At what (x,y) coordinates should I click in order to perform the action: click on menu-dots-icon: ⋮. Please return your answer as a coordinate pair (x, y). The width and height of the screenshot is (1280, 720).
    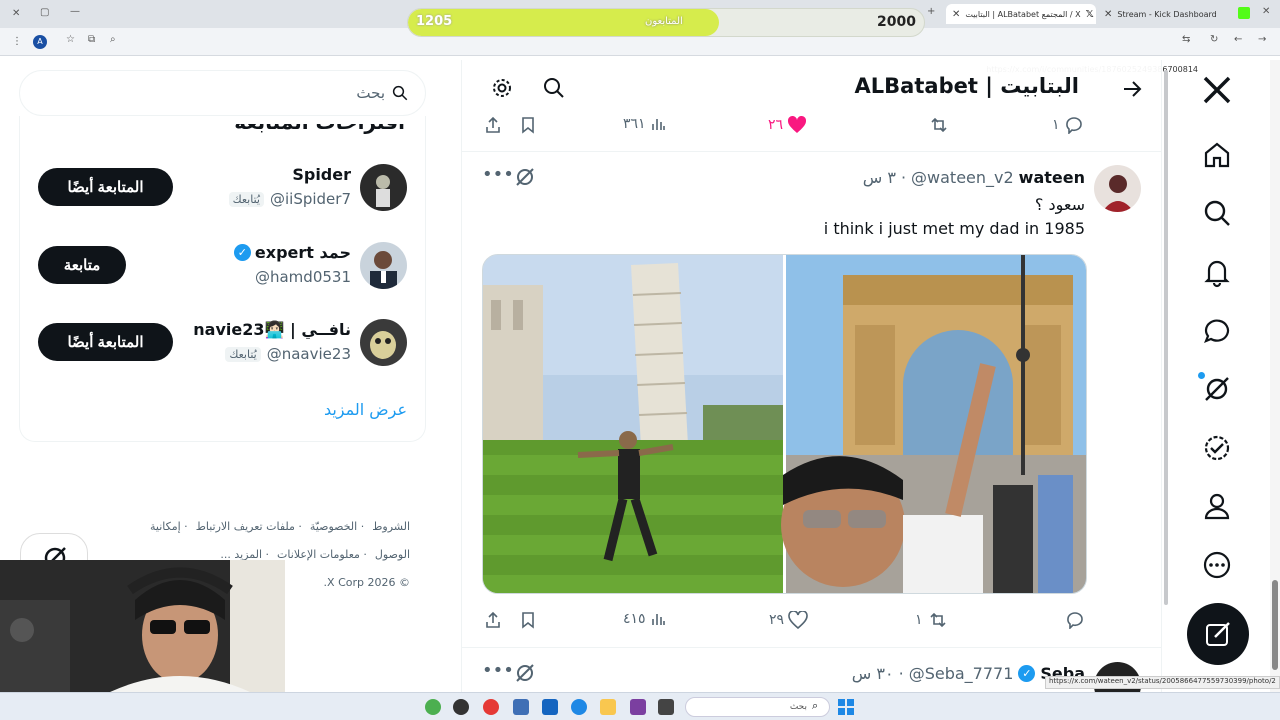
    Looking at the image, I should click on (17, 41).